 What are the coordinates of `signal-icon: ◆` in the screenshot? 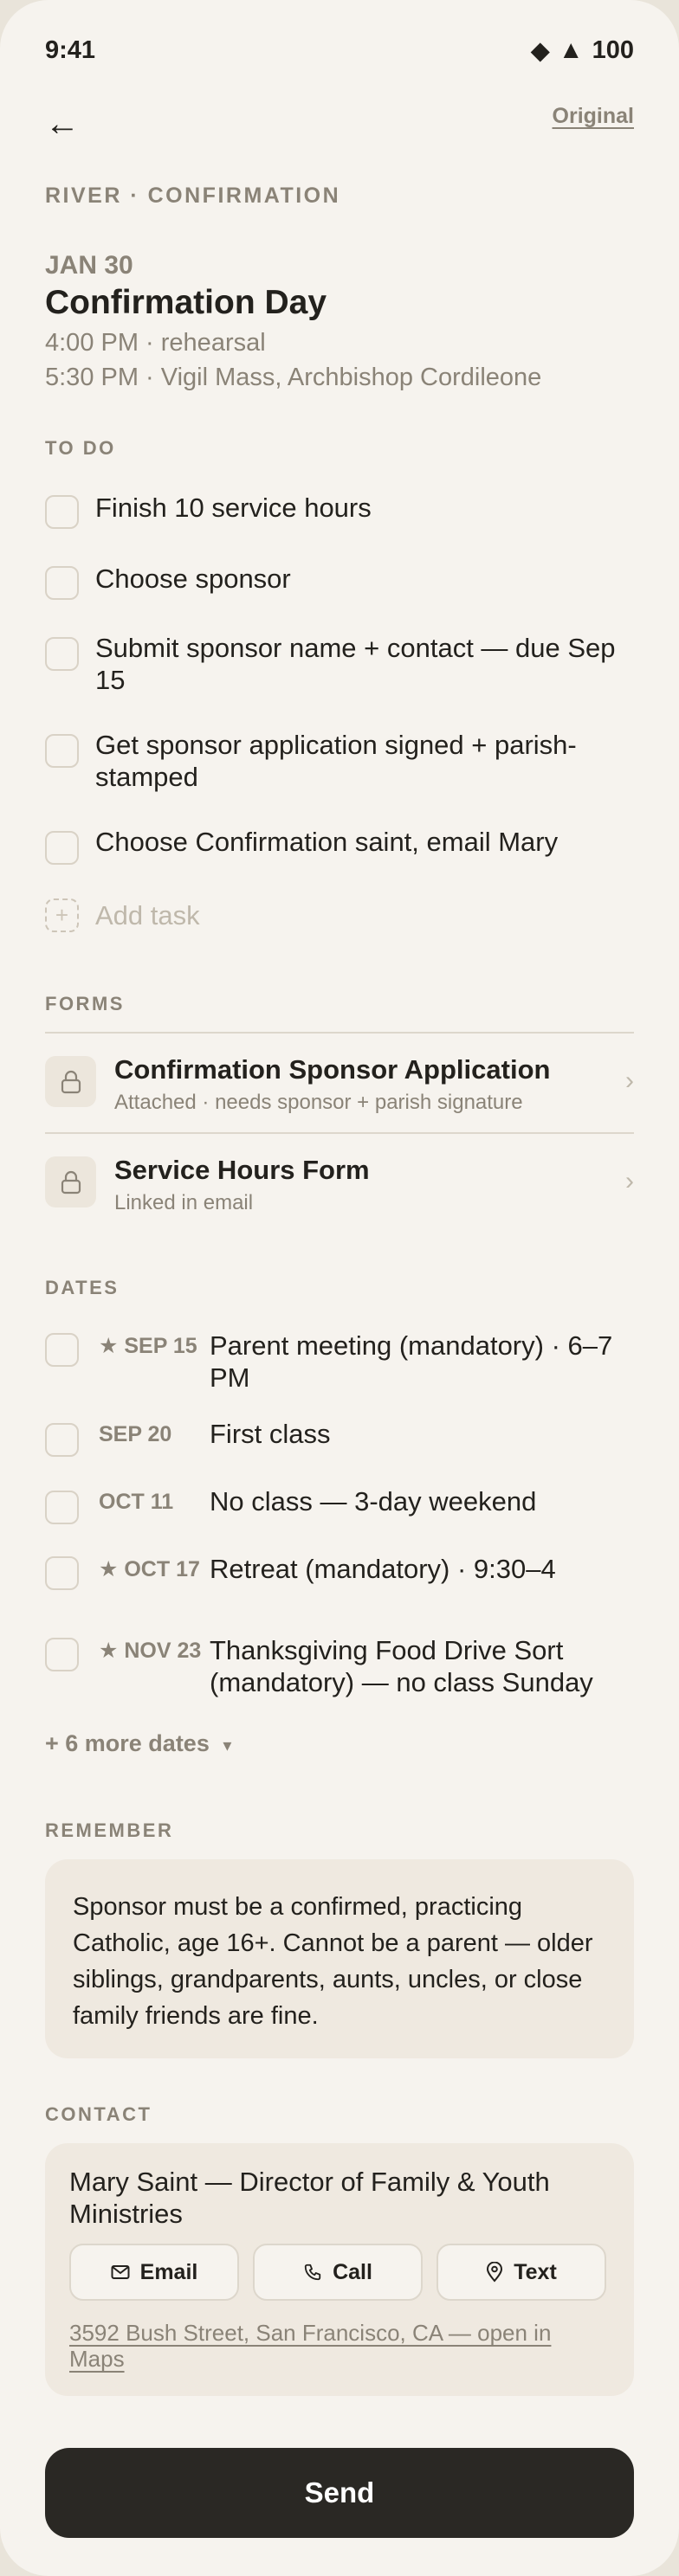 It's located at (540, 50).